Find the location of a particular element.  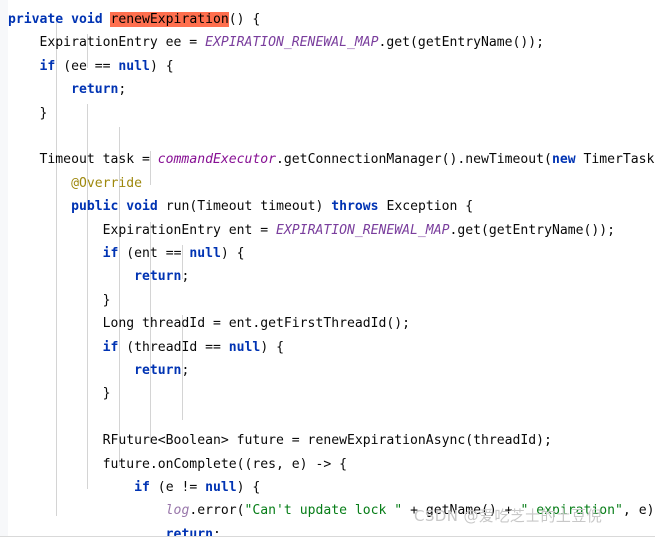

code-token: (ee == is located at coordinates (87, 66).